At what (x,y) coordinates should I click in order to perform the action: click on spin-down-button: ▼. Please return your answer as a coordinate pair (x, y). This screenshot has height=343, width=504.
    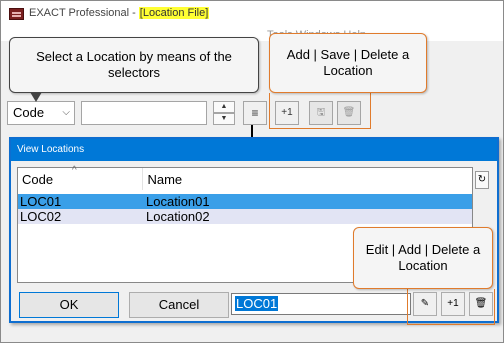
    Looking at the image, I should click on (224, 119).